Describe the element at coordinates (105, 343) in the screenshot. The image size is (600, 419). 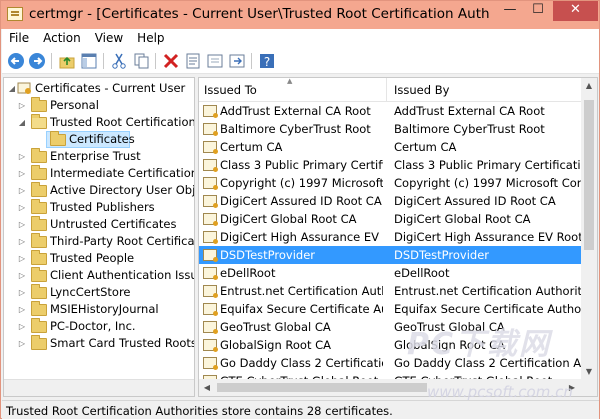
I see `tree-item-smart-card: ▷ Smart Card Trusted Roots` at that location.